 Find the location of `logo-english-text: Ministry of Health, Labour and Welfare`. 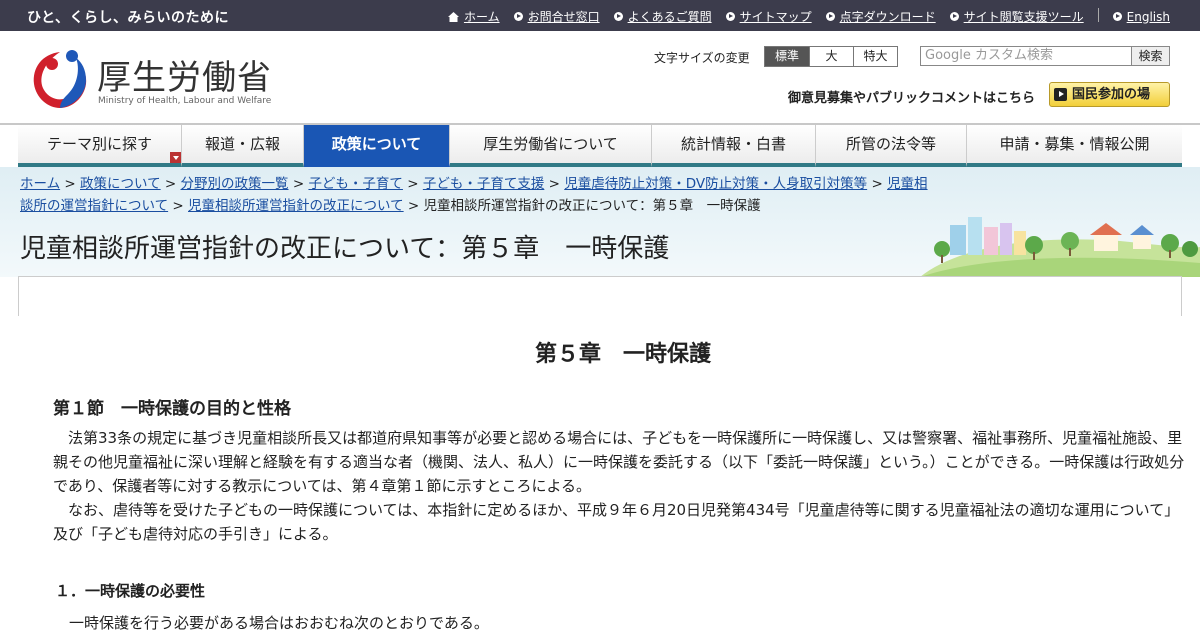

logo-english-text: Ministry of Health, Labour and Welfare is located at coordinates (185, 101).